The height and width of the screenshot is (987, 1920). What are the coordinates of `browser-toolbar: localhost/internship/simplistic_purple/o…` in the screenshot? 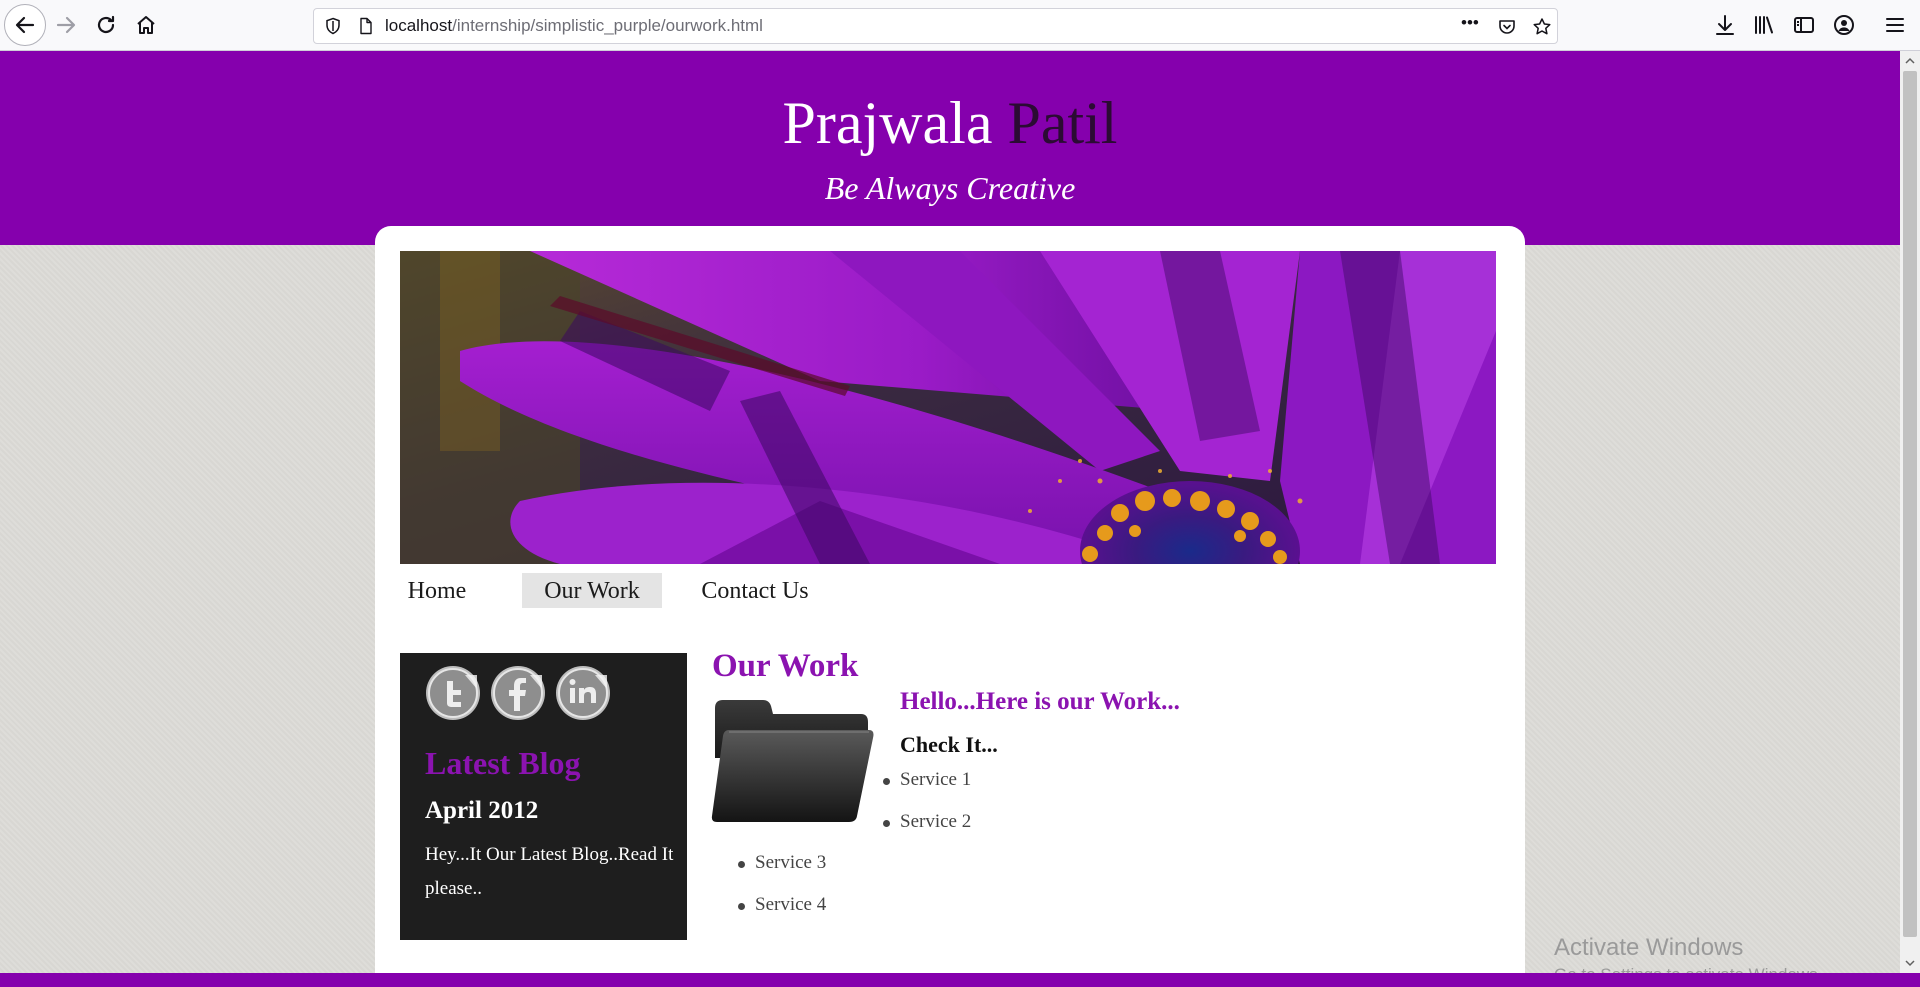 It's located at (960, 25).